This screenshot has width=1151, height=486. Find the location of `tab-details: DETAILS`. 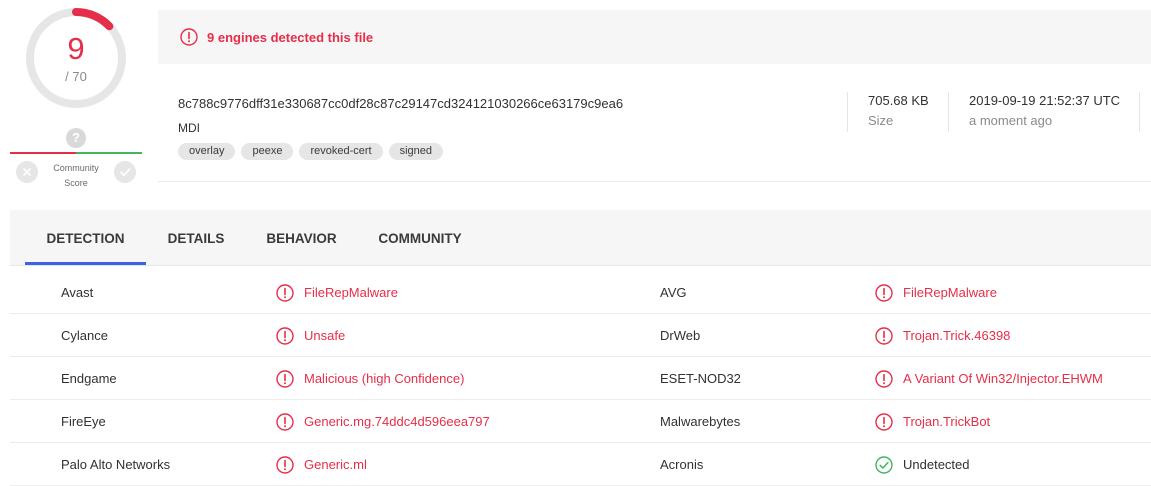

tab-details: DETAILS is located at coordinates (196, 238).